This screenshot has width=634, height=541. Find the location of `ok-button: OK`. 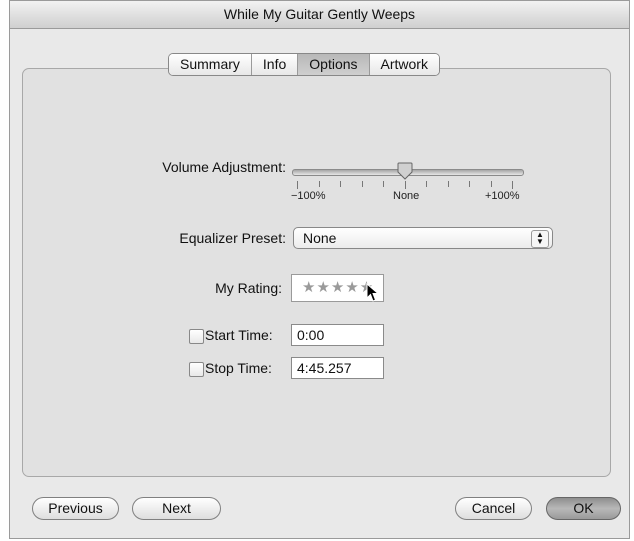

ok-button: OK is located at coordinates (583, 508).